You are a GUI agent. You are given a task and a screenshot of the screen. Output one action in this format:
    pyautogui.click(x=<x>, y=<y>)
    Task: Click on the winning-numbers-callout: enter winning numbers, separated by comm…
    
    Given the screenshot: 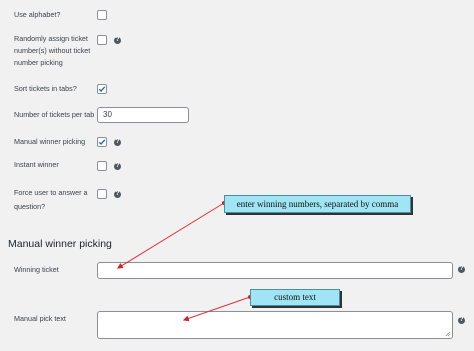 What is the action you would take?
    pyautogui.click(x=317, y=204)
    